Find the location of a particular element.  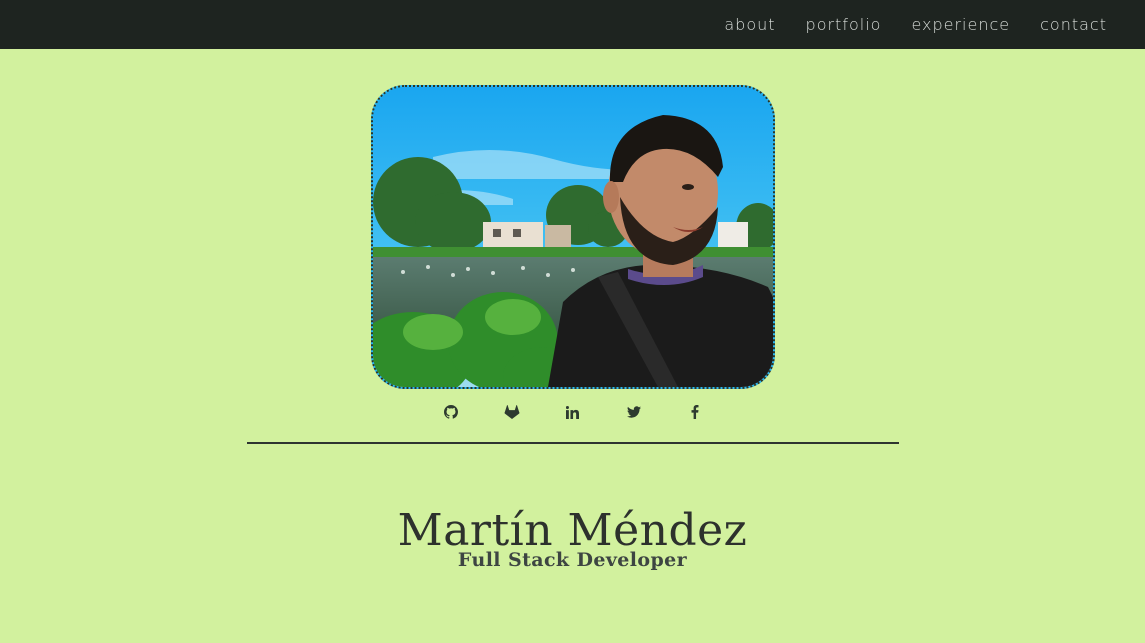

gitlab-icon-glyph is located at coordinates (511, 412).